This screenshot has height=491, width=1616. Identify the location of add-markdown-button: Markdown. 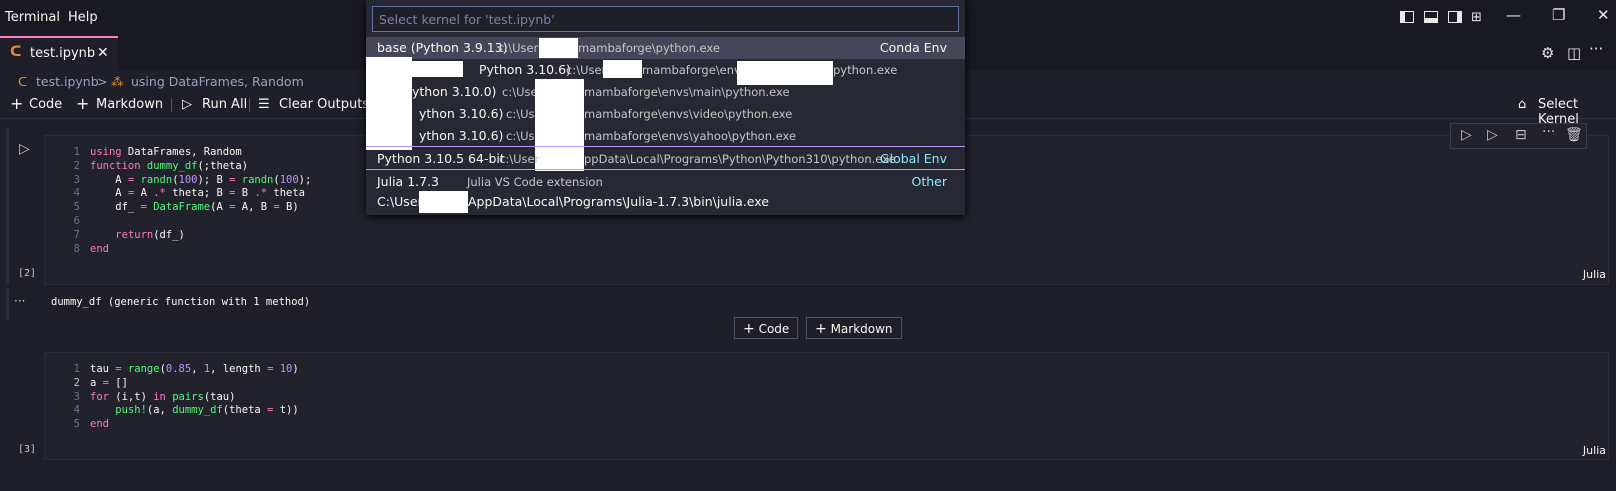
(129, 104).